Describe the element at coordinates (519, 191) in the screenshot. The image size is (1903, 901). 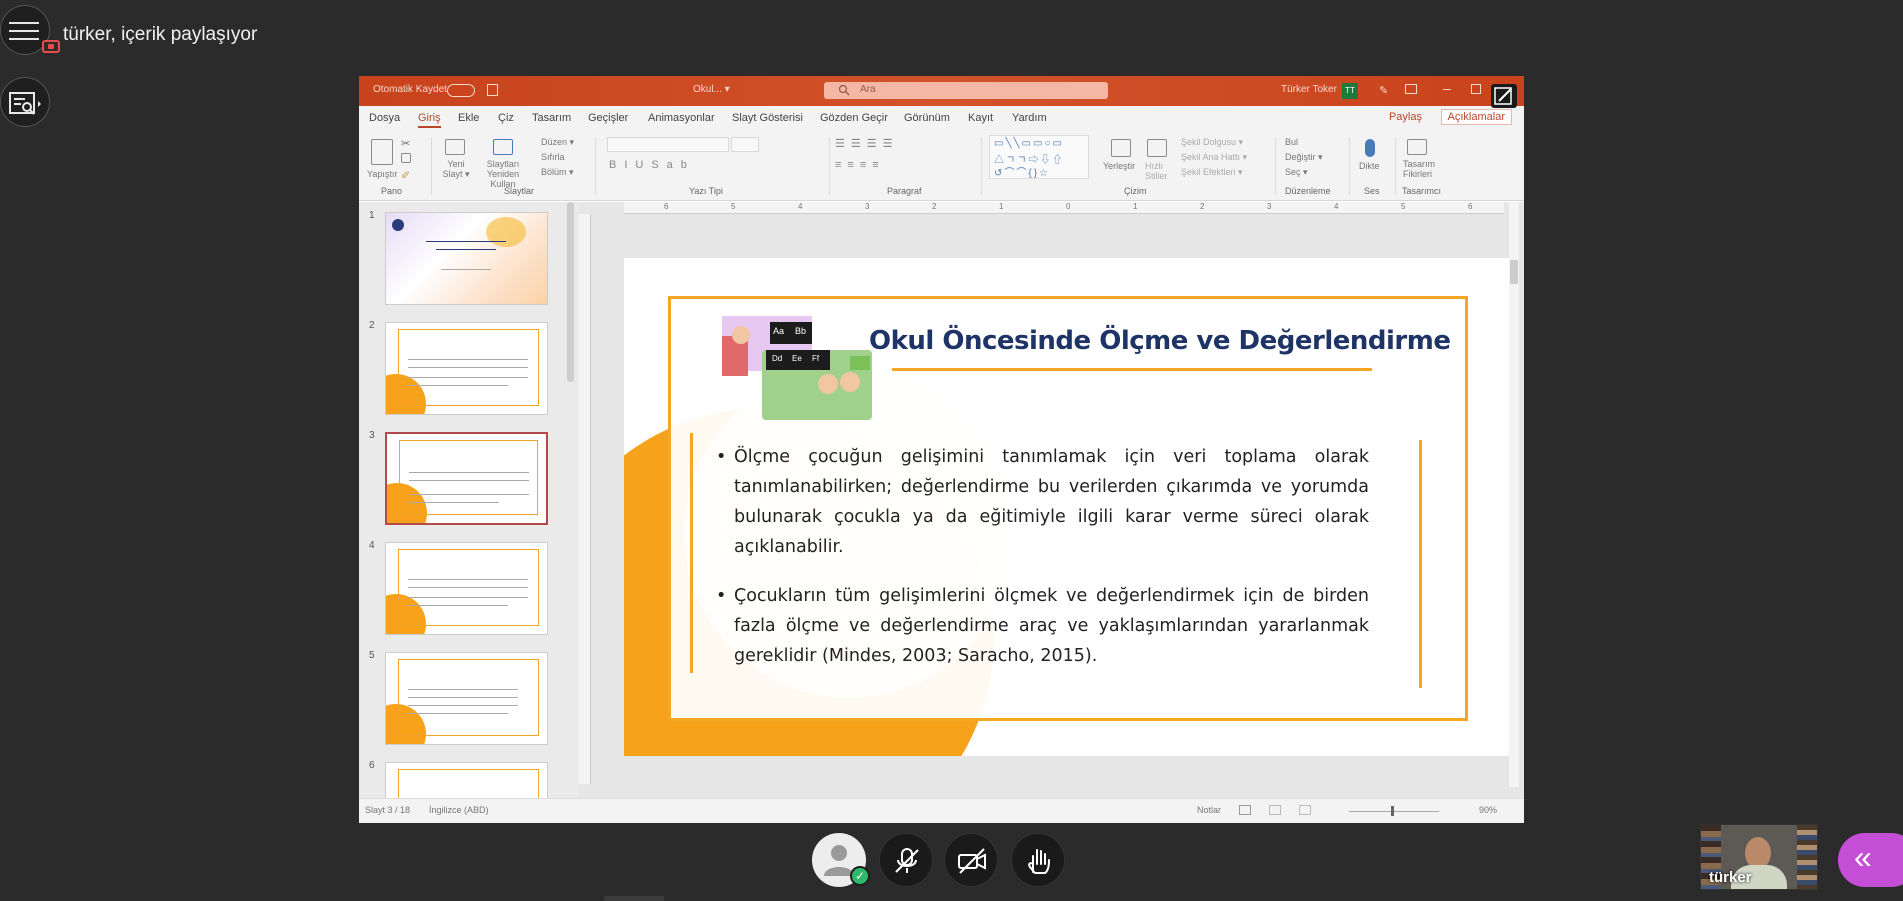
I see `group-slaytlar: Slaytlar` at that location.